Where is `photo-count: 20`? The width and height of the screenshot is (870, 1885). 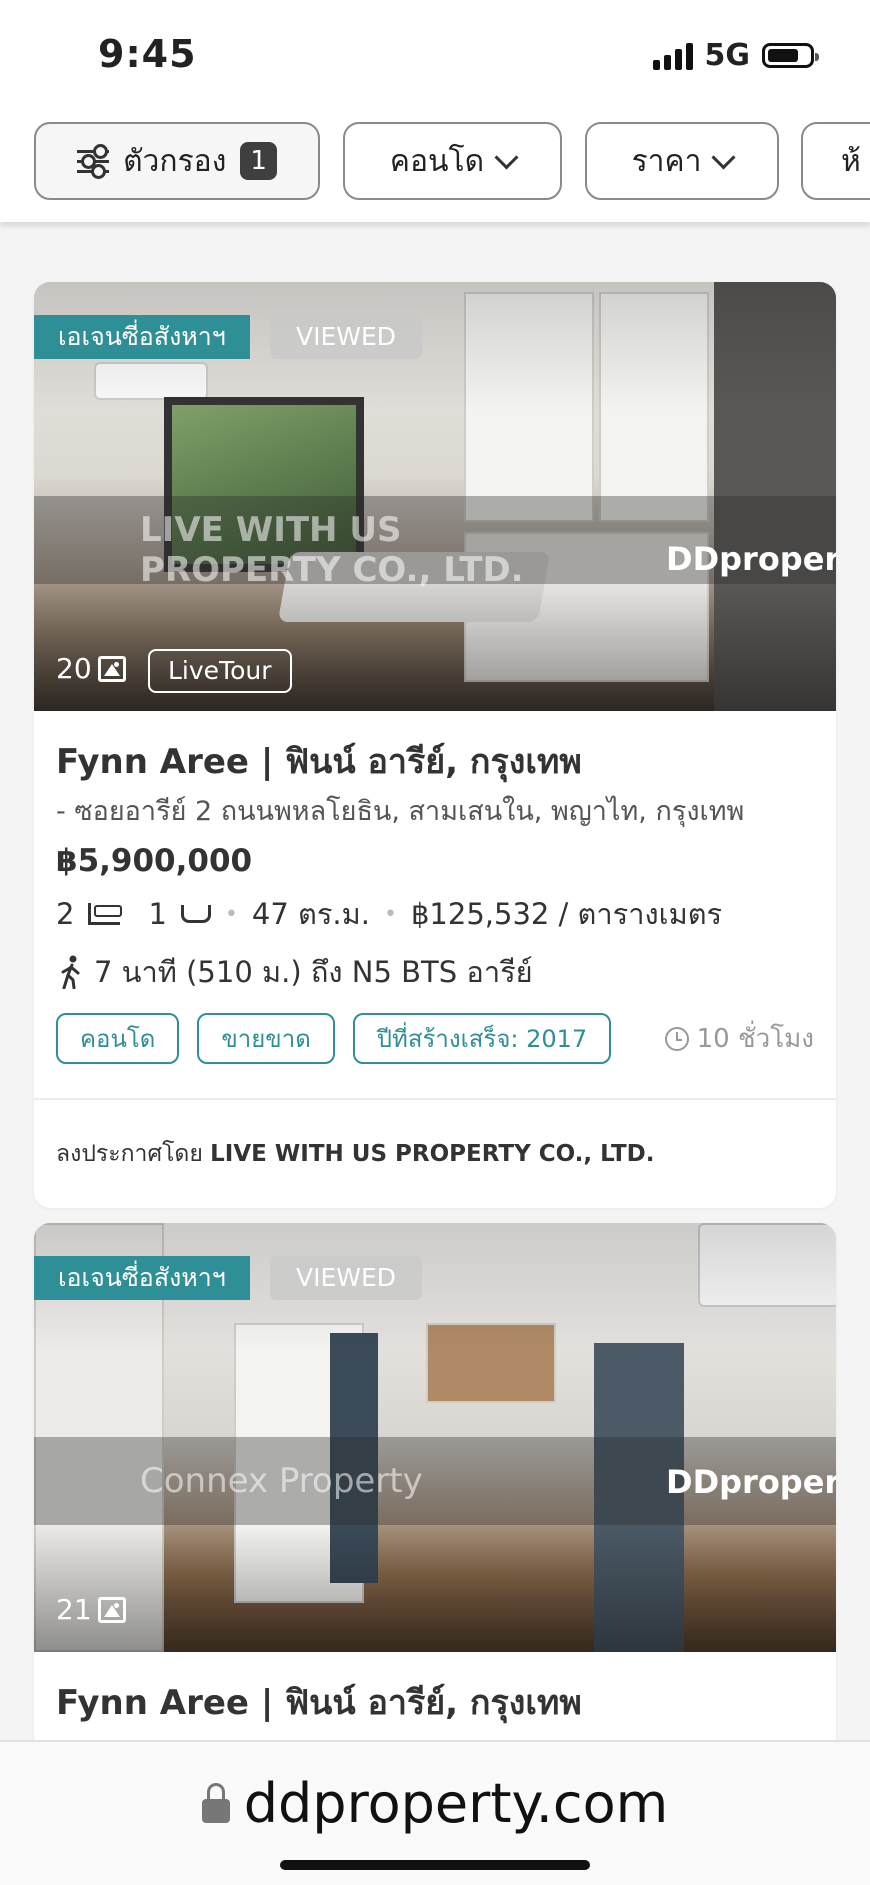 photo-count: 20 is located at coordinates (91, 668).